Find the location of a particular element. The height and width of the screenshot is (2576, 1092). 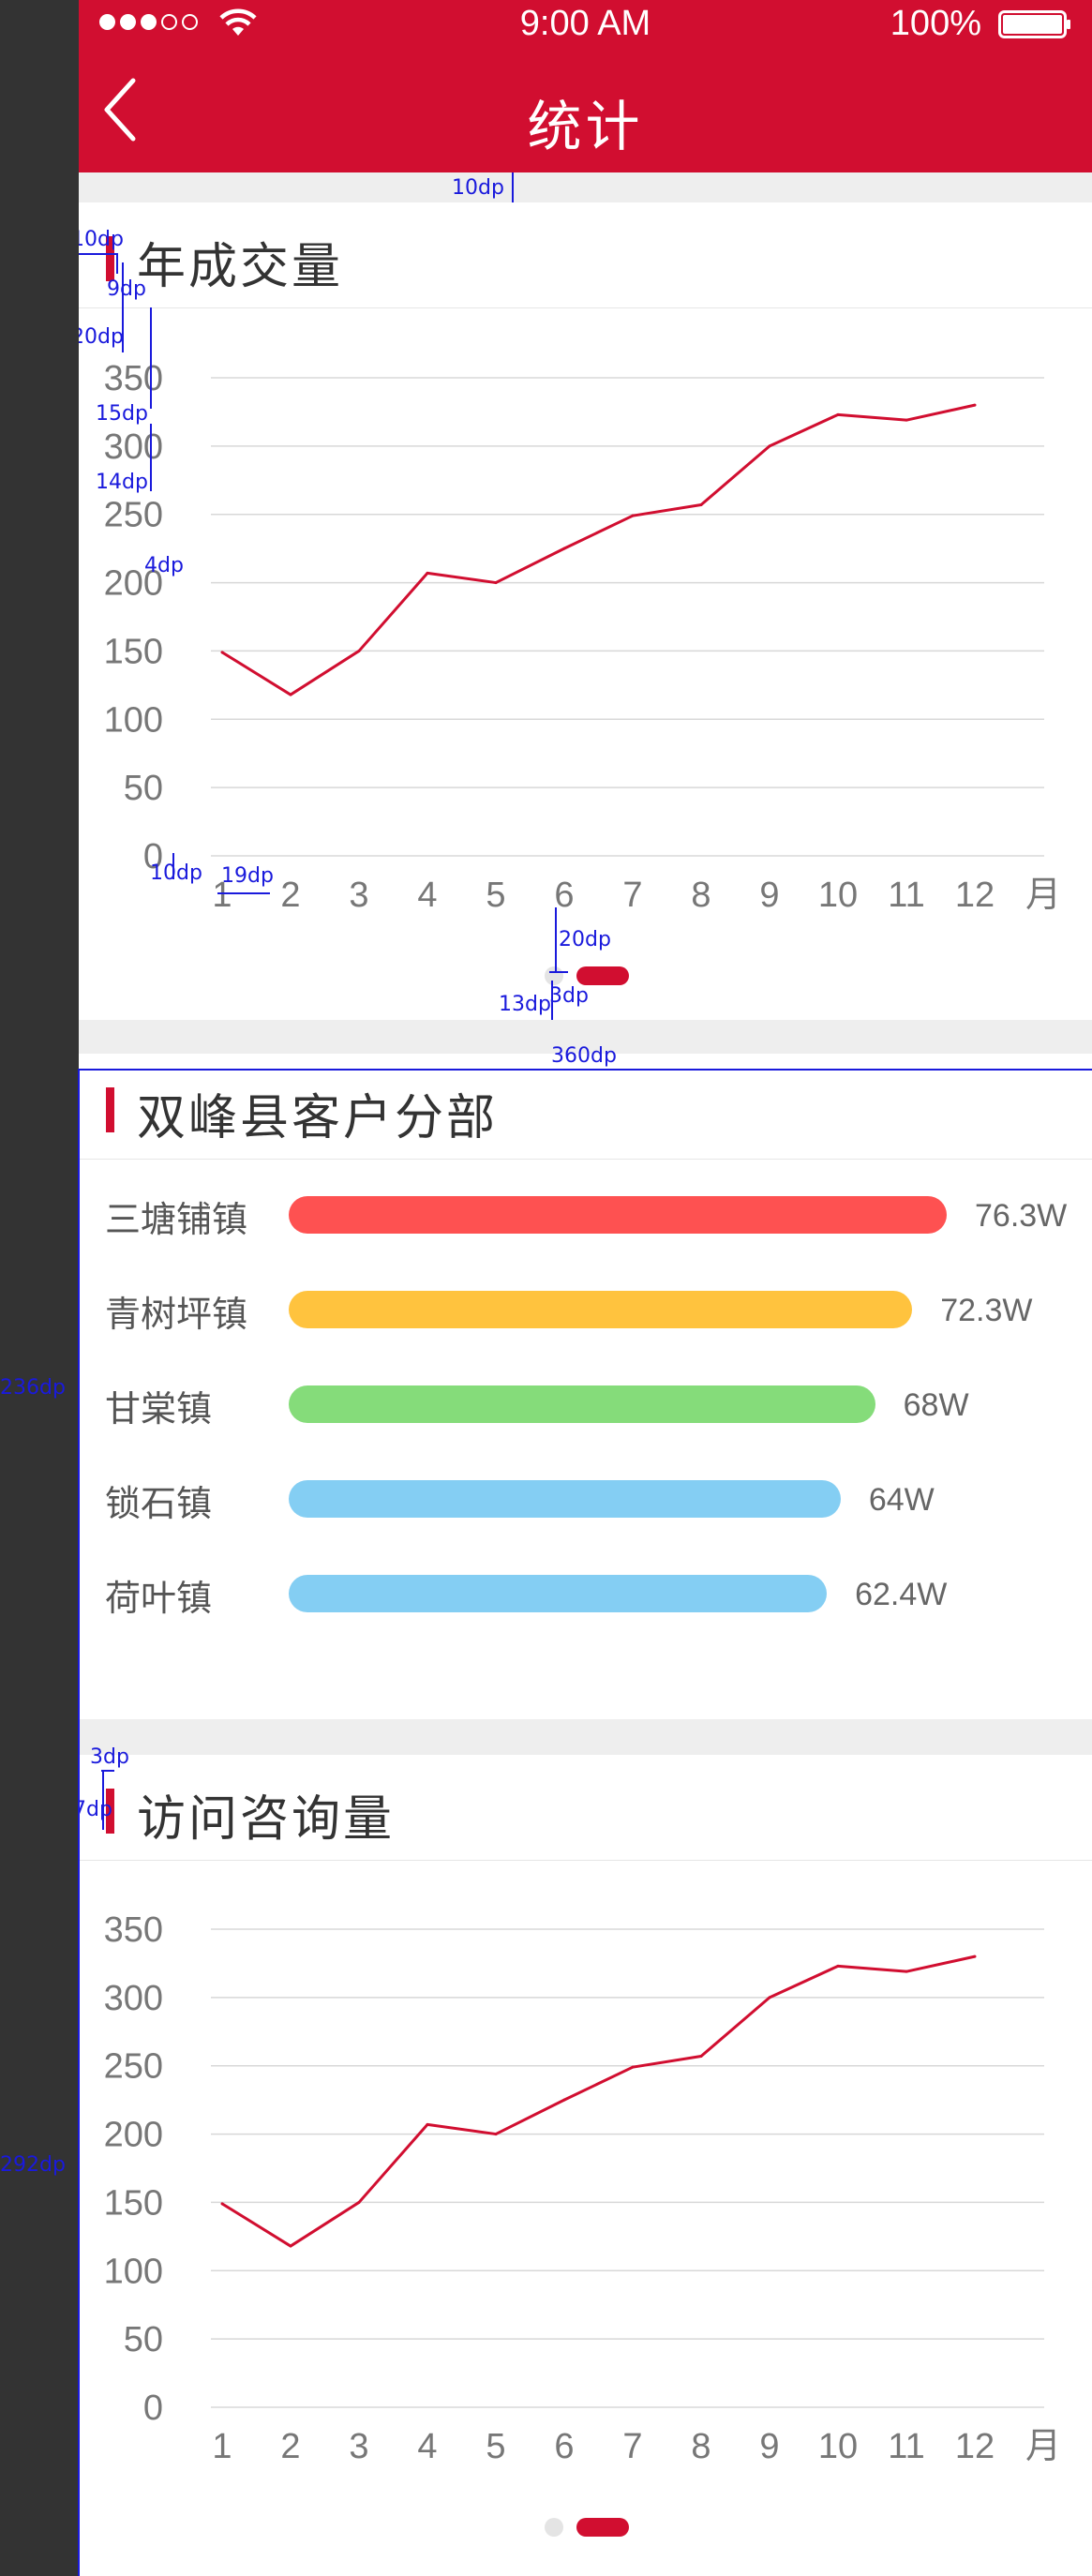

y-tick-label: 350 is located at coordinates (133, 1930).